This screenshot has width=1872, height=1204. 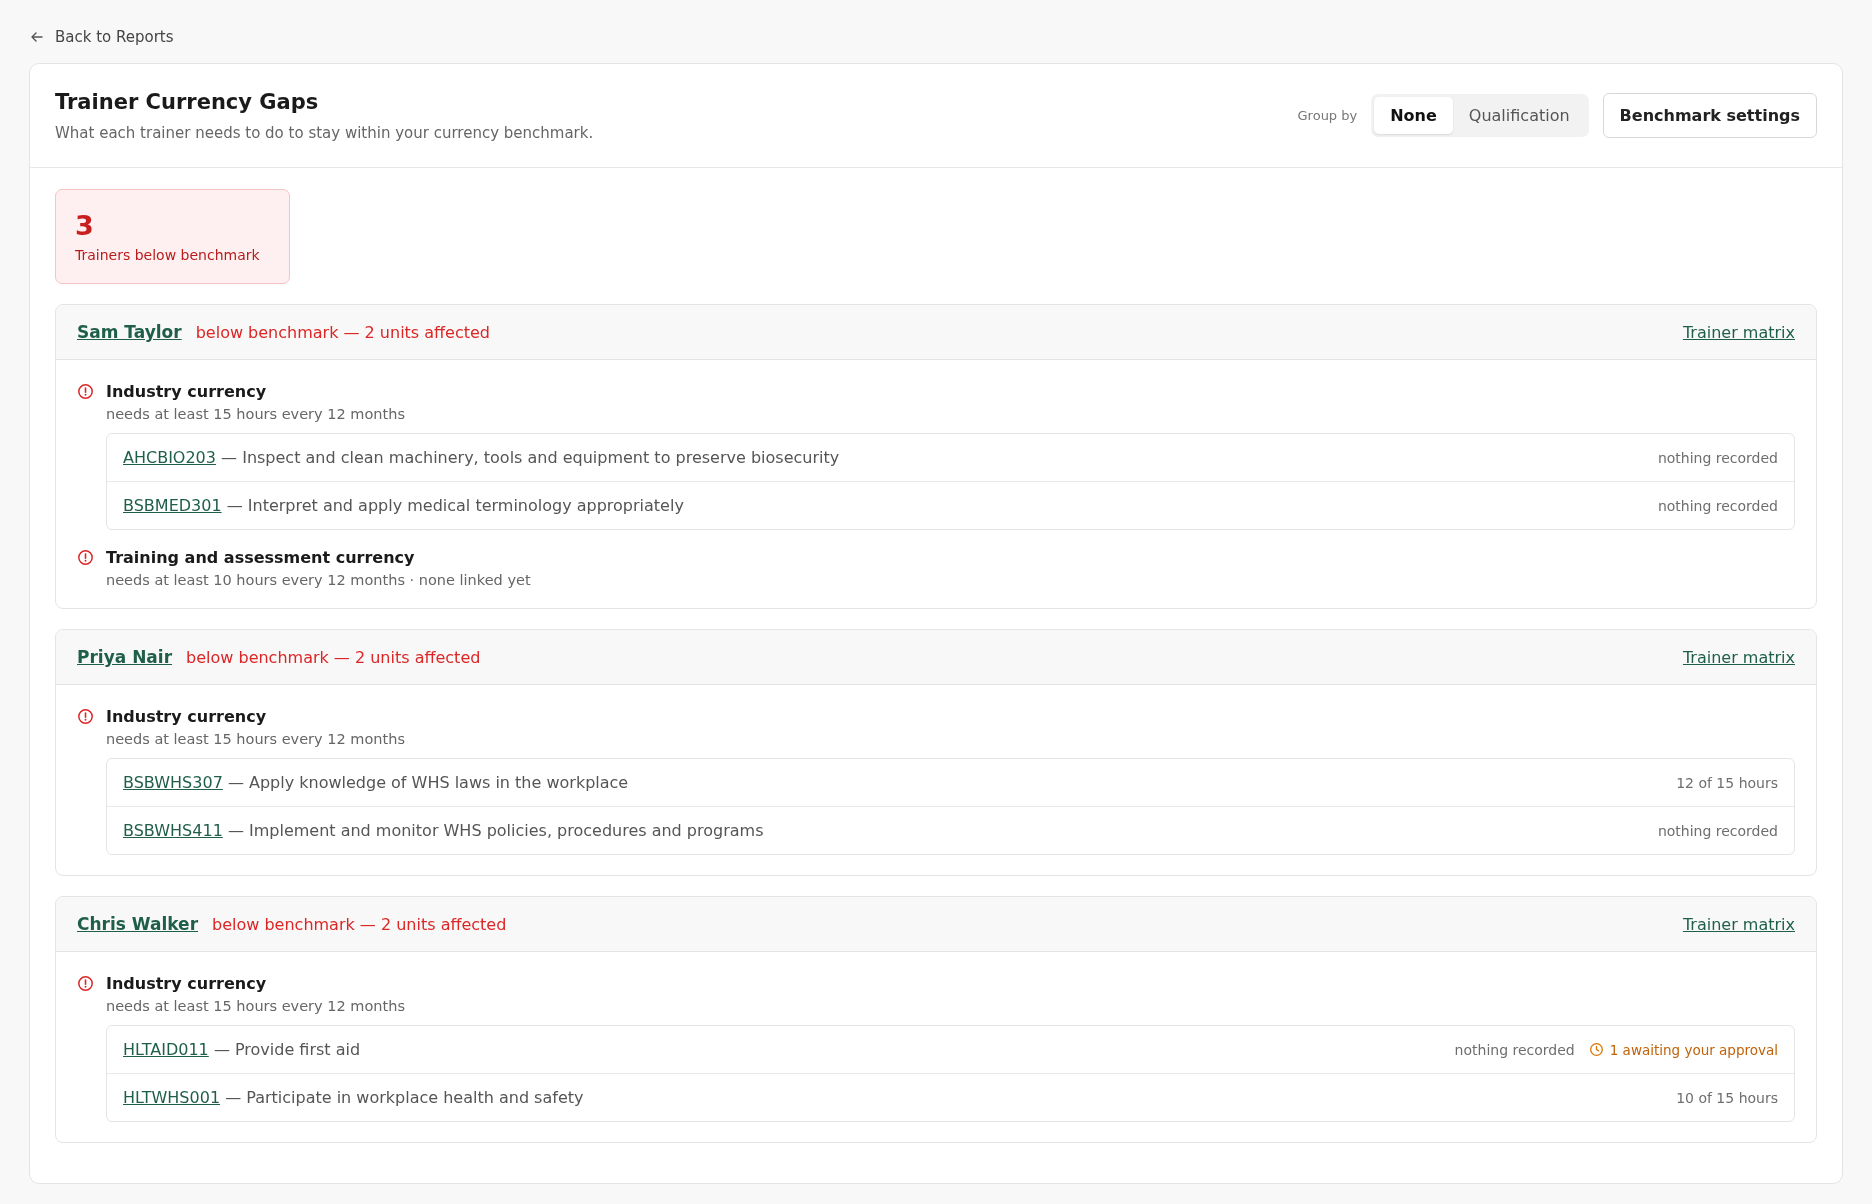 I want to click on unit-code-link: HLTWHS001, so click(x=172, y=1097).